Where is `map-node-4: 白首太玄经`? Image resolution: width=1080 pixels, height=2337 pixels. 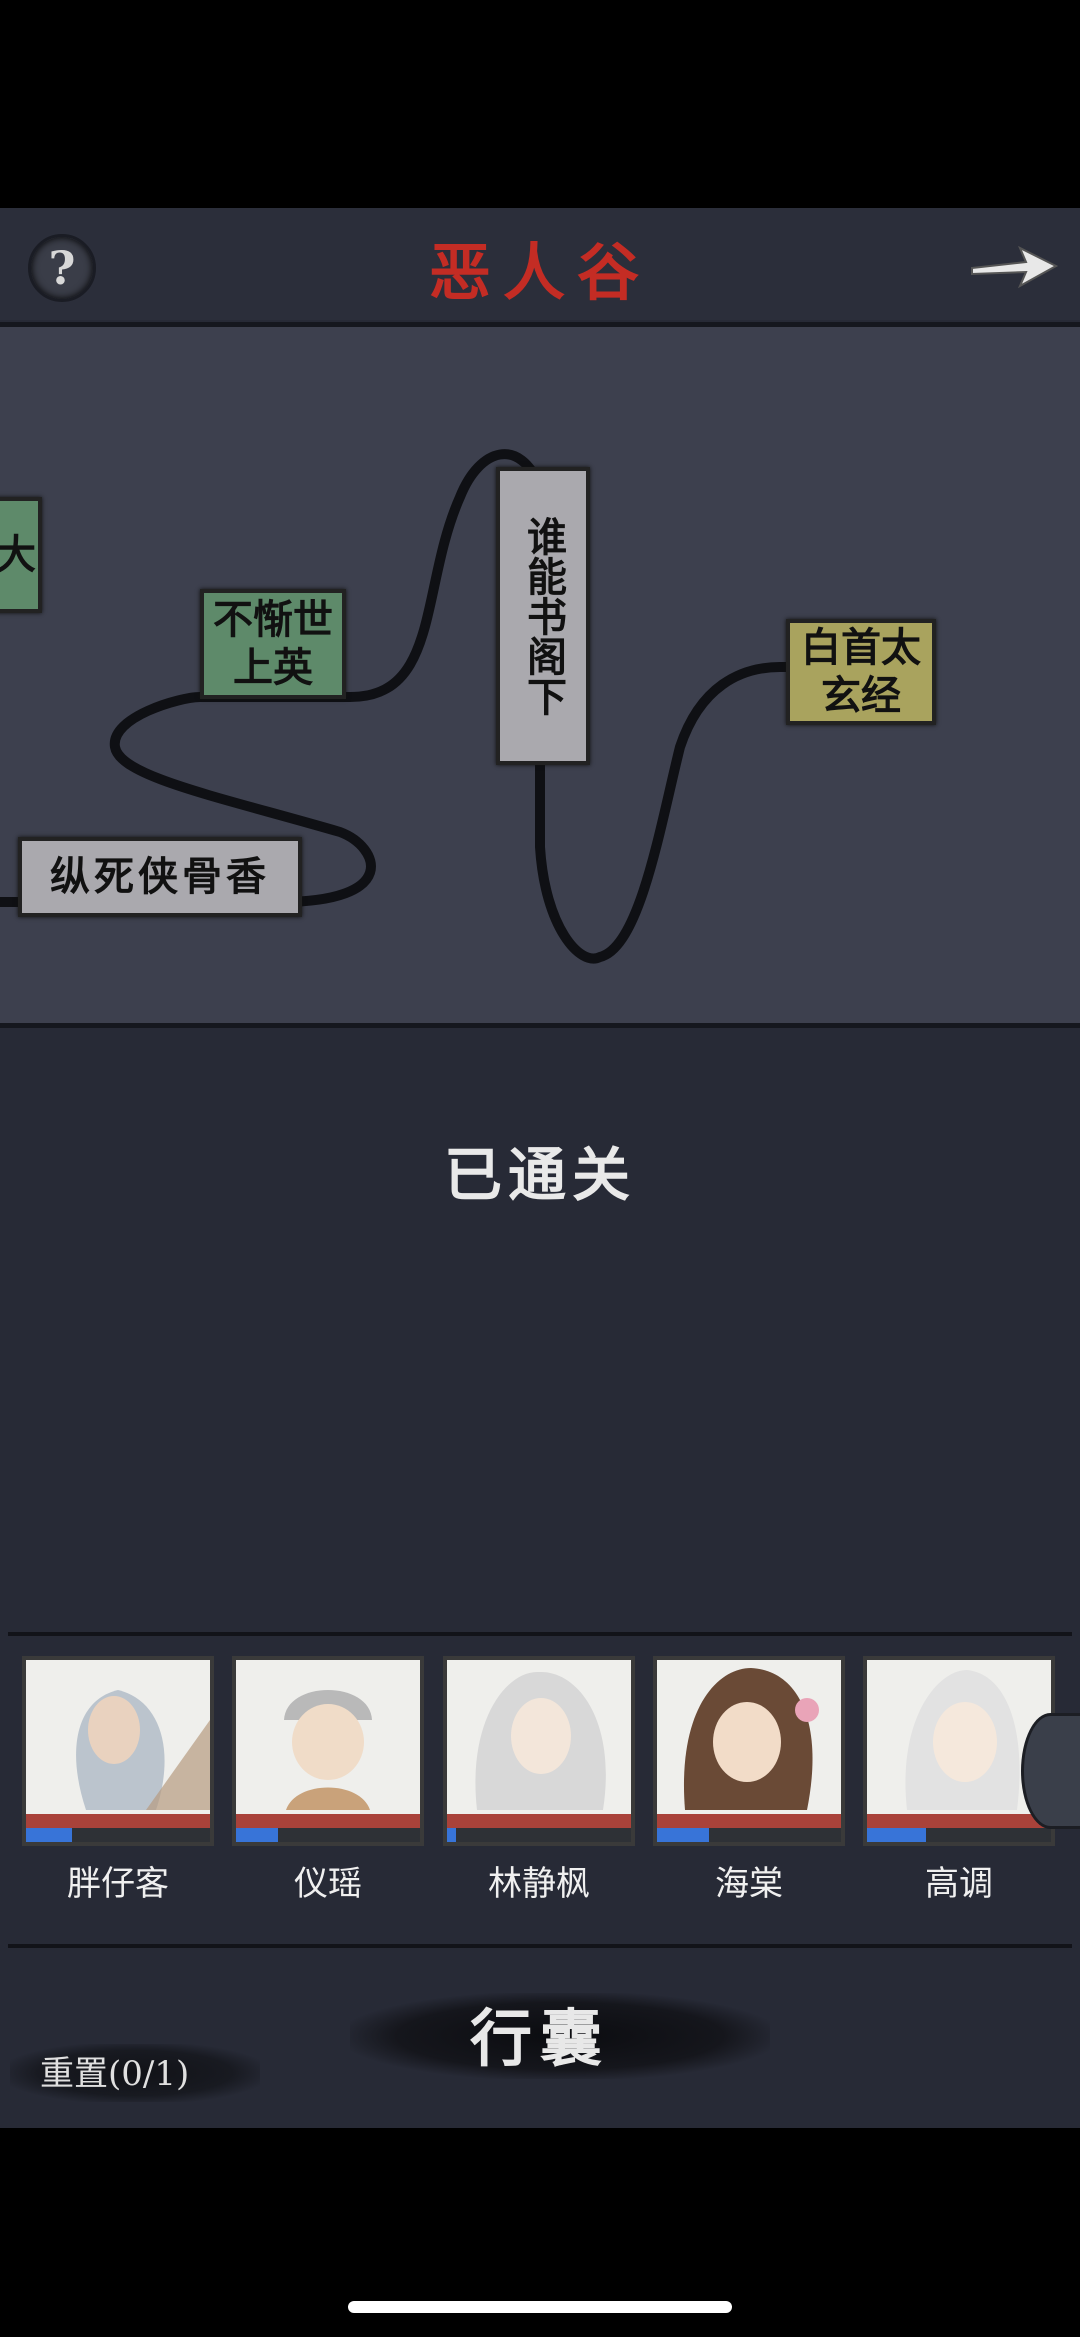 map-node-4: 白首太玄经 is located at coordinates (861, 672).